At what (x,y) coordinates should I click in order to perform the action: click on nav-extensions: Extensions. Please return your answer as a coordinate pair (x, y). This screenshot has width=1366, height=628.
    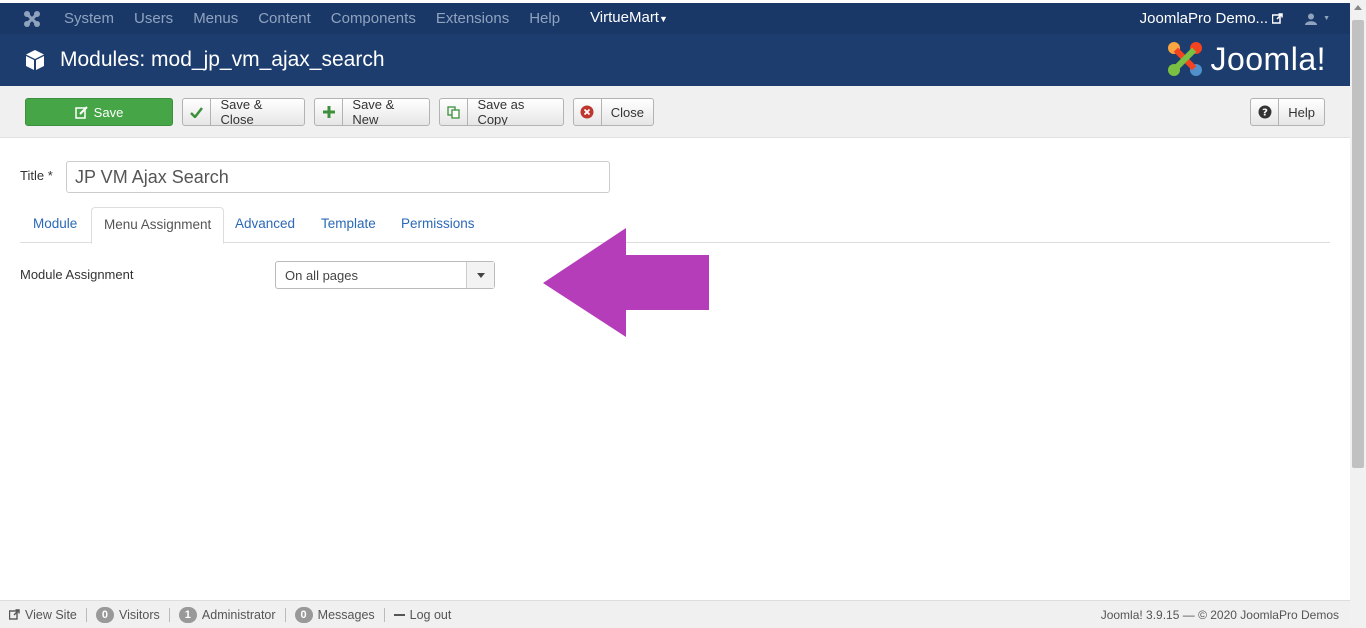
    Looking at the image, I should click on (472, 19).